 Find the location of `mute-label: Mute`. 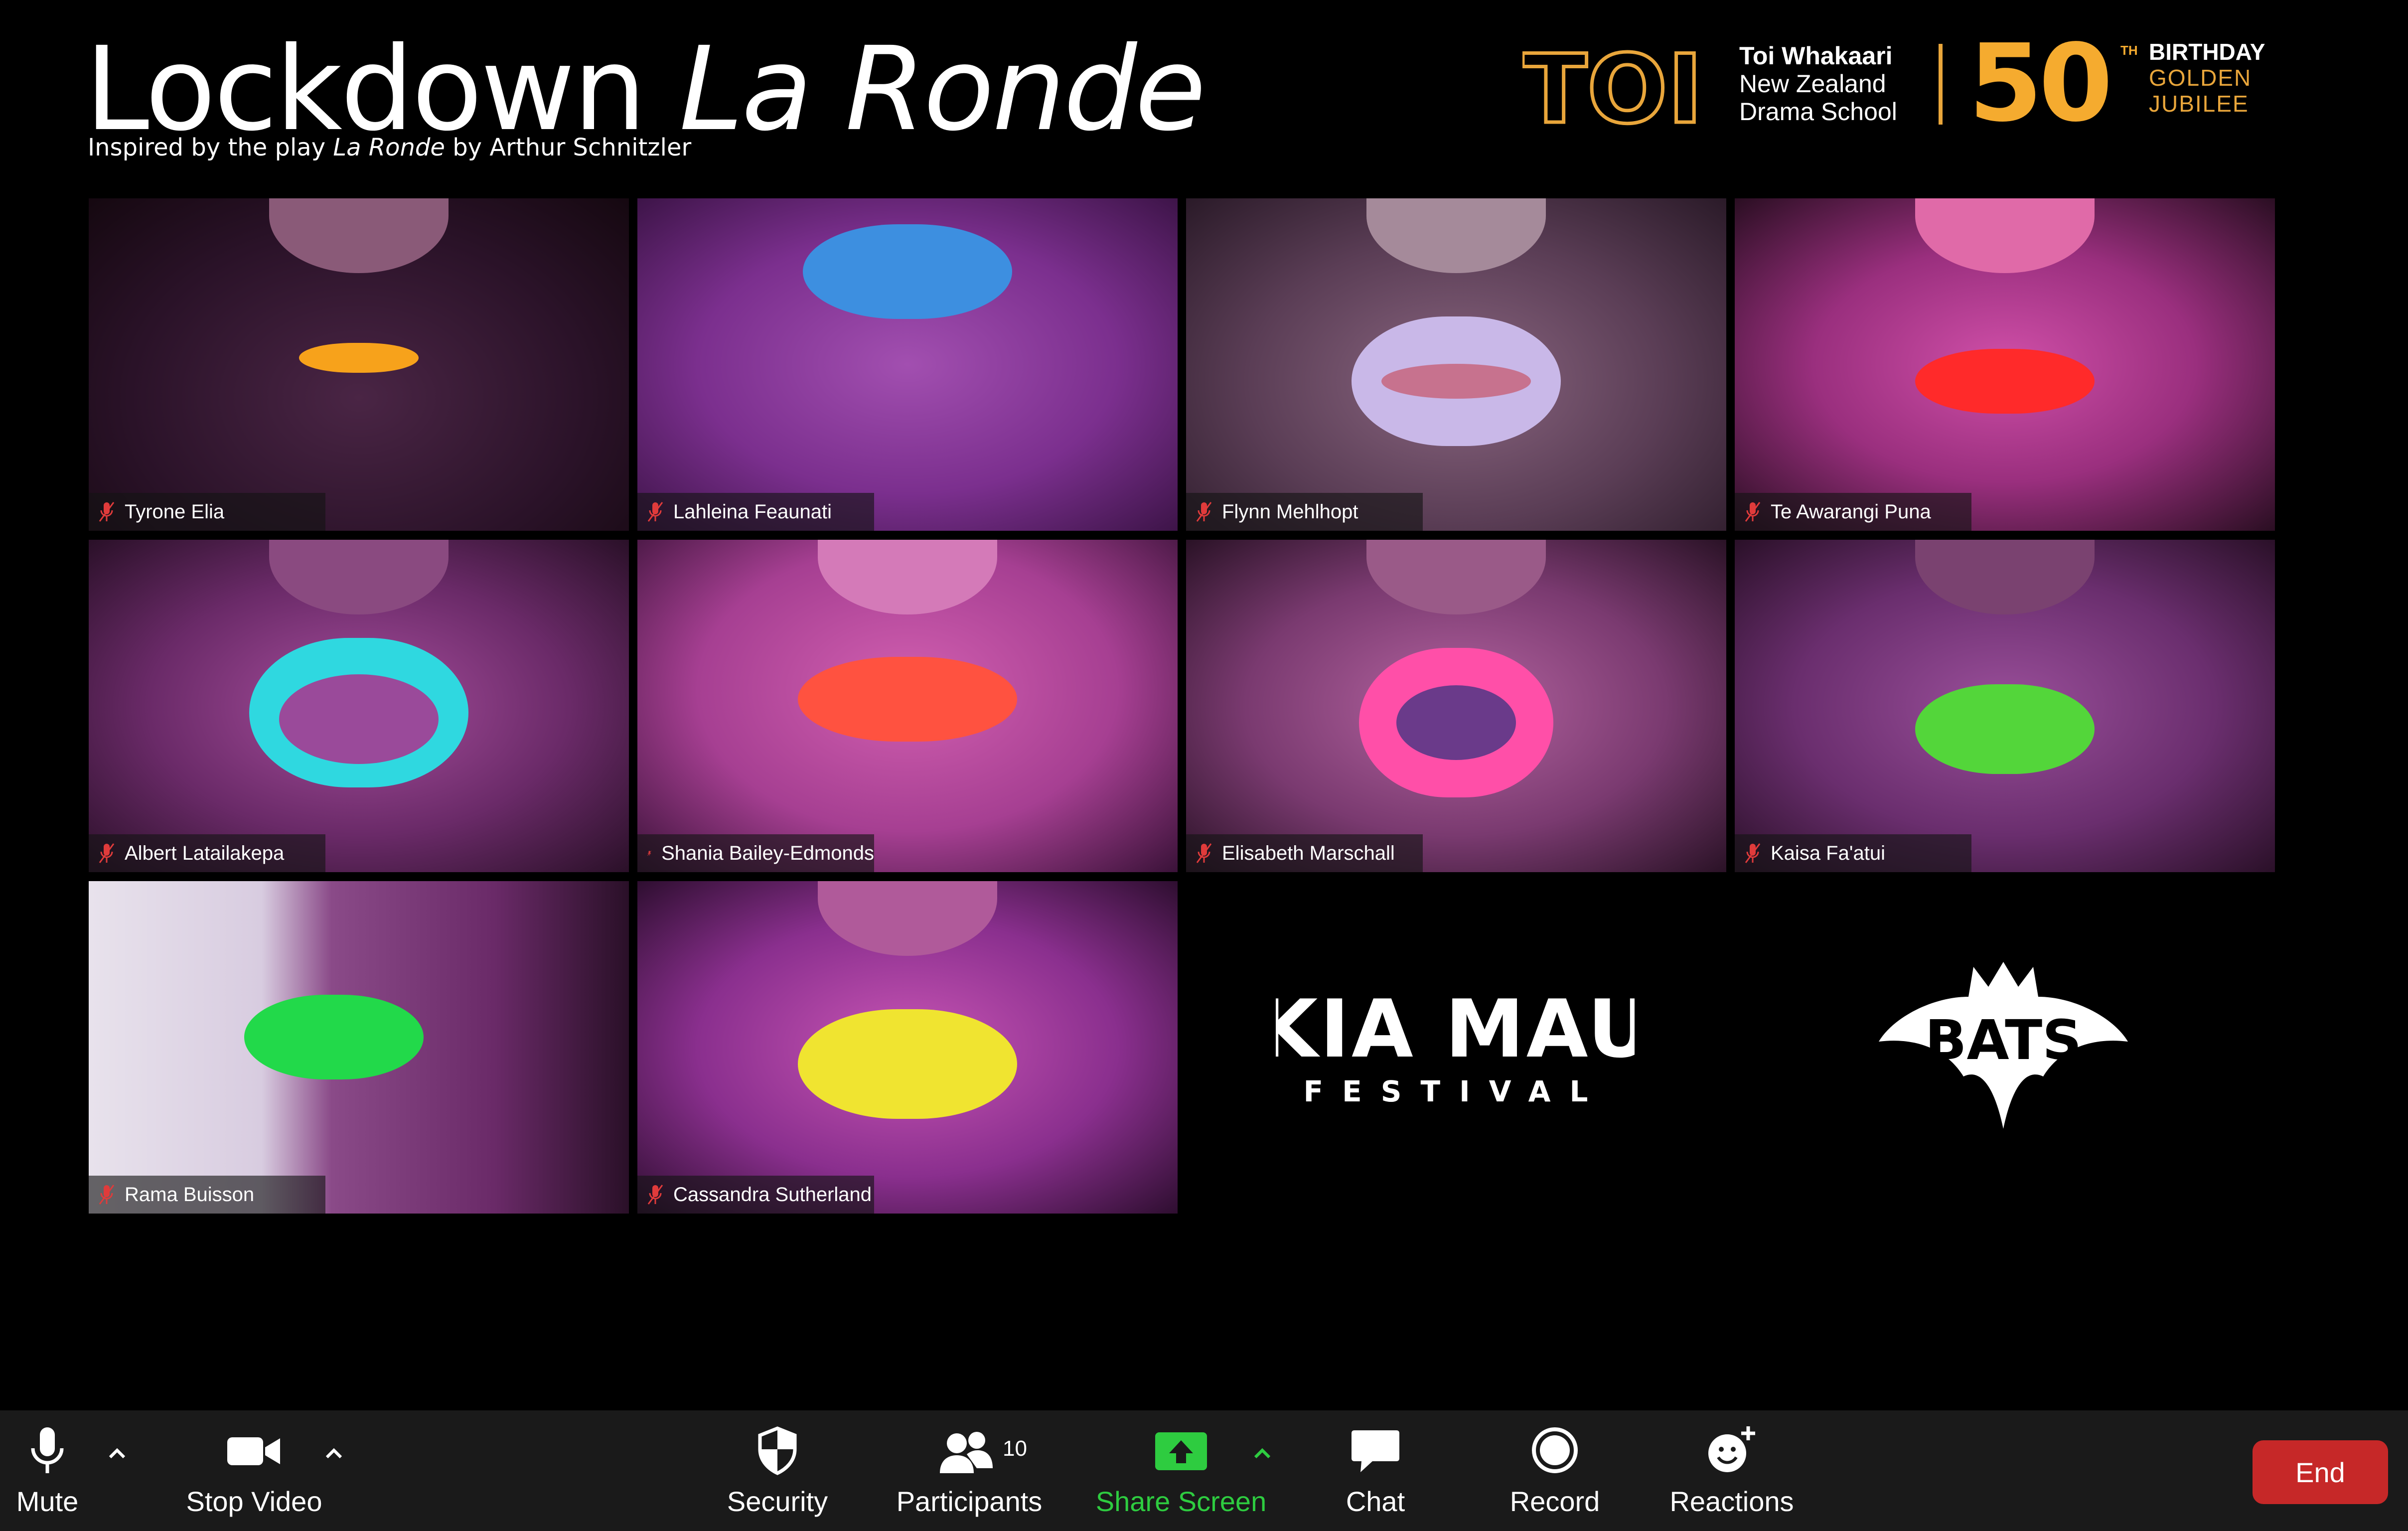

mute-label: Mute is located at coordinates (47, 1501).